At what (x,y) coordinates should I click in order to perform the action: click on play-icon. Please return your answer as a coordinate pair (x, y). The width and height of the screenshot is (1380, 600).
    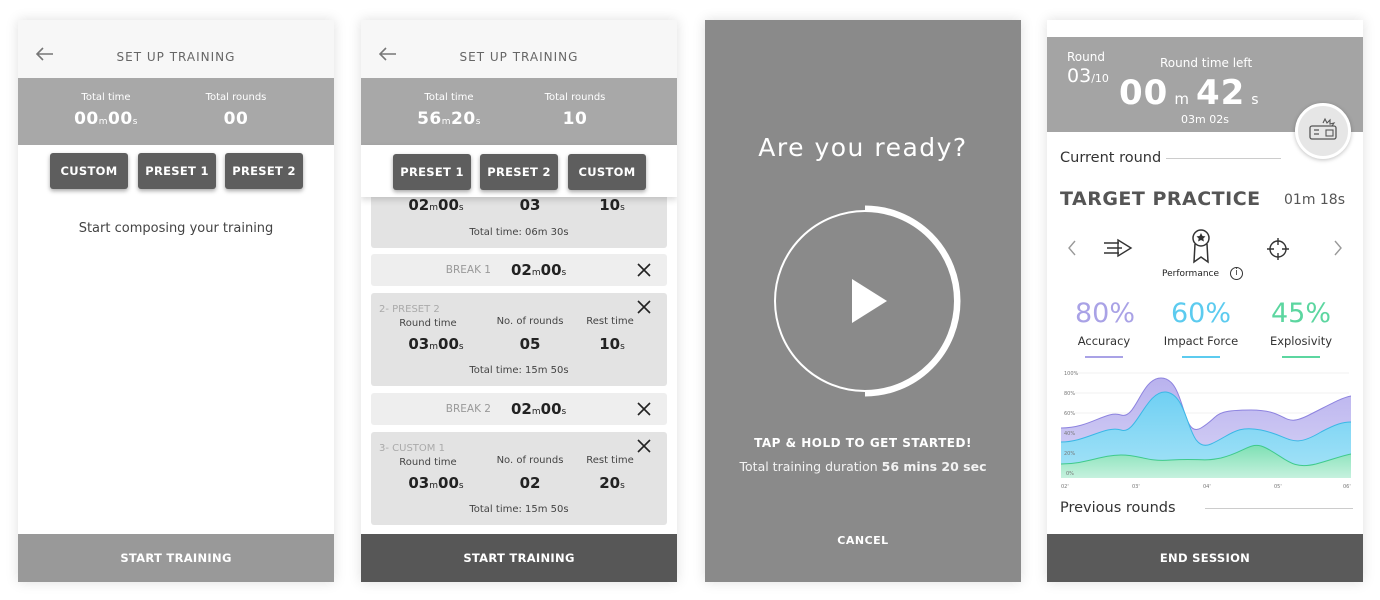
    Looking at the image, I should click on (869, 301).